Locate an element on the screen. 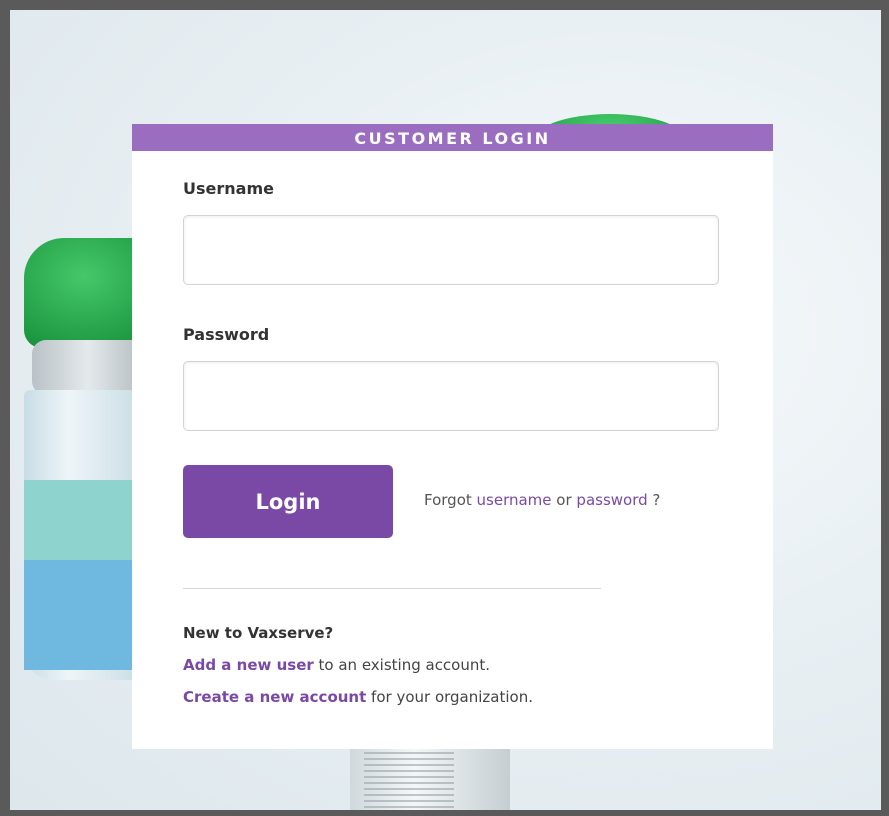 The width and height of the screenshot is (889, 816). create-account-text: for your organization. is located at coordinates (449, 697).